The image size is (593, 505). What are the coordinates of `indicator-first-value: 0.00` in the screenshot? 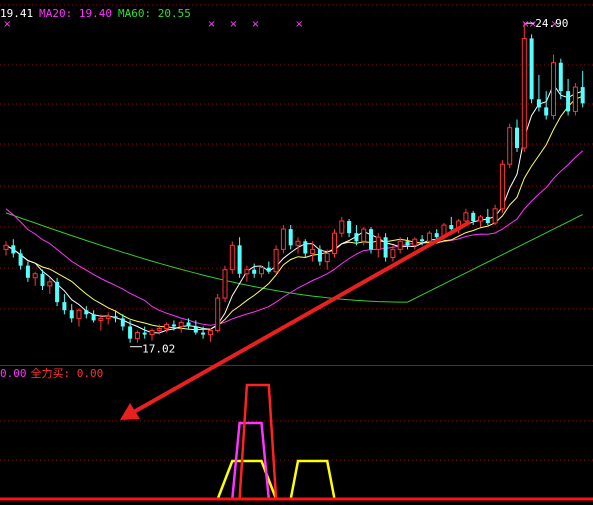 It's located at (13, 373).